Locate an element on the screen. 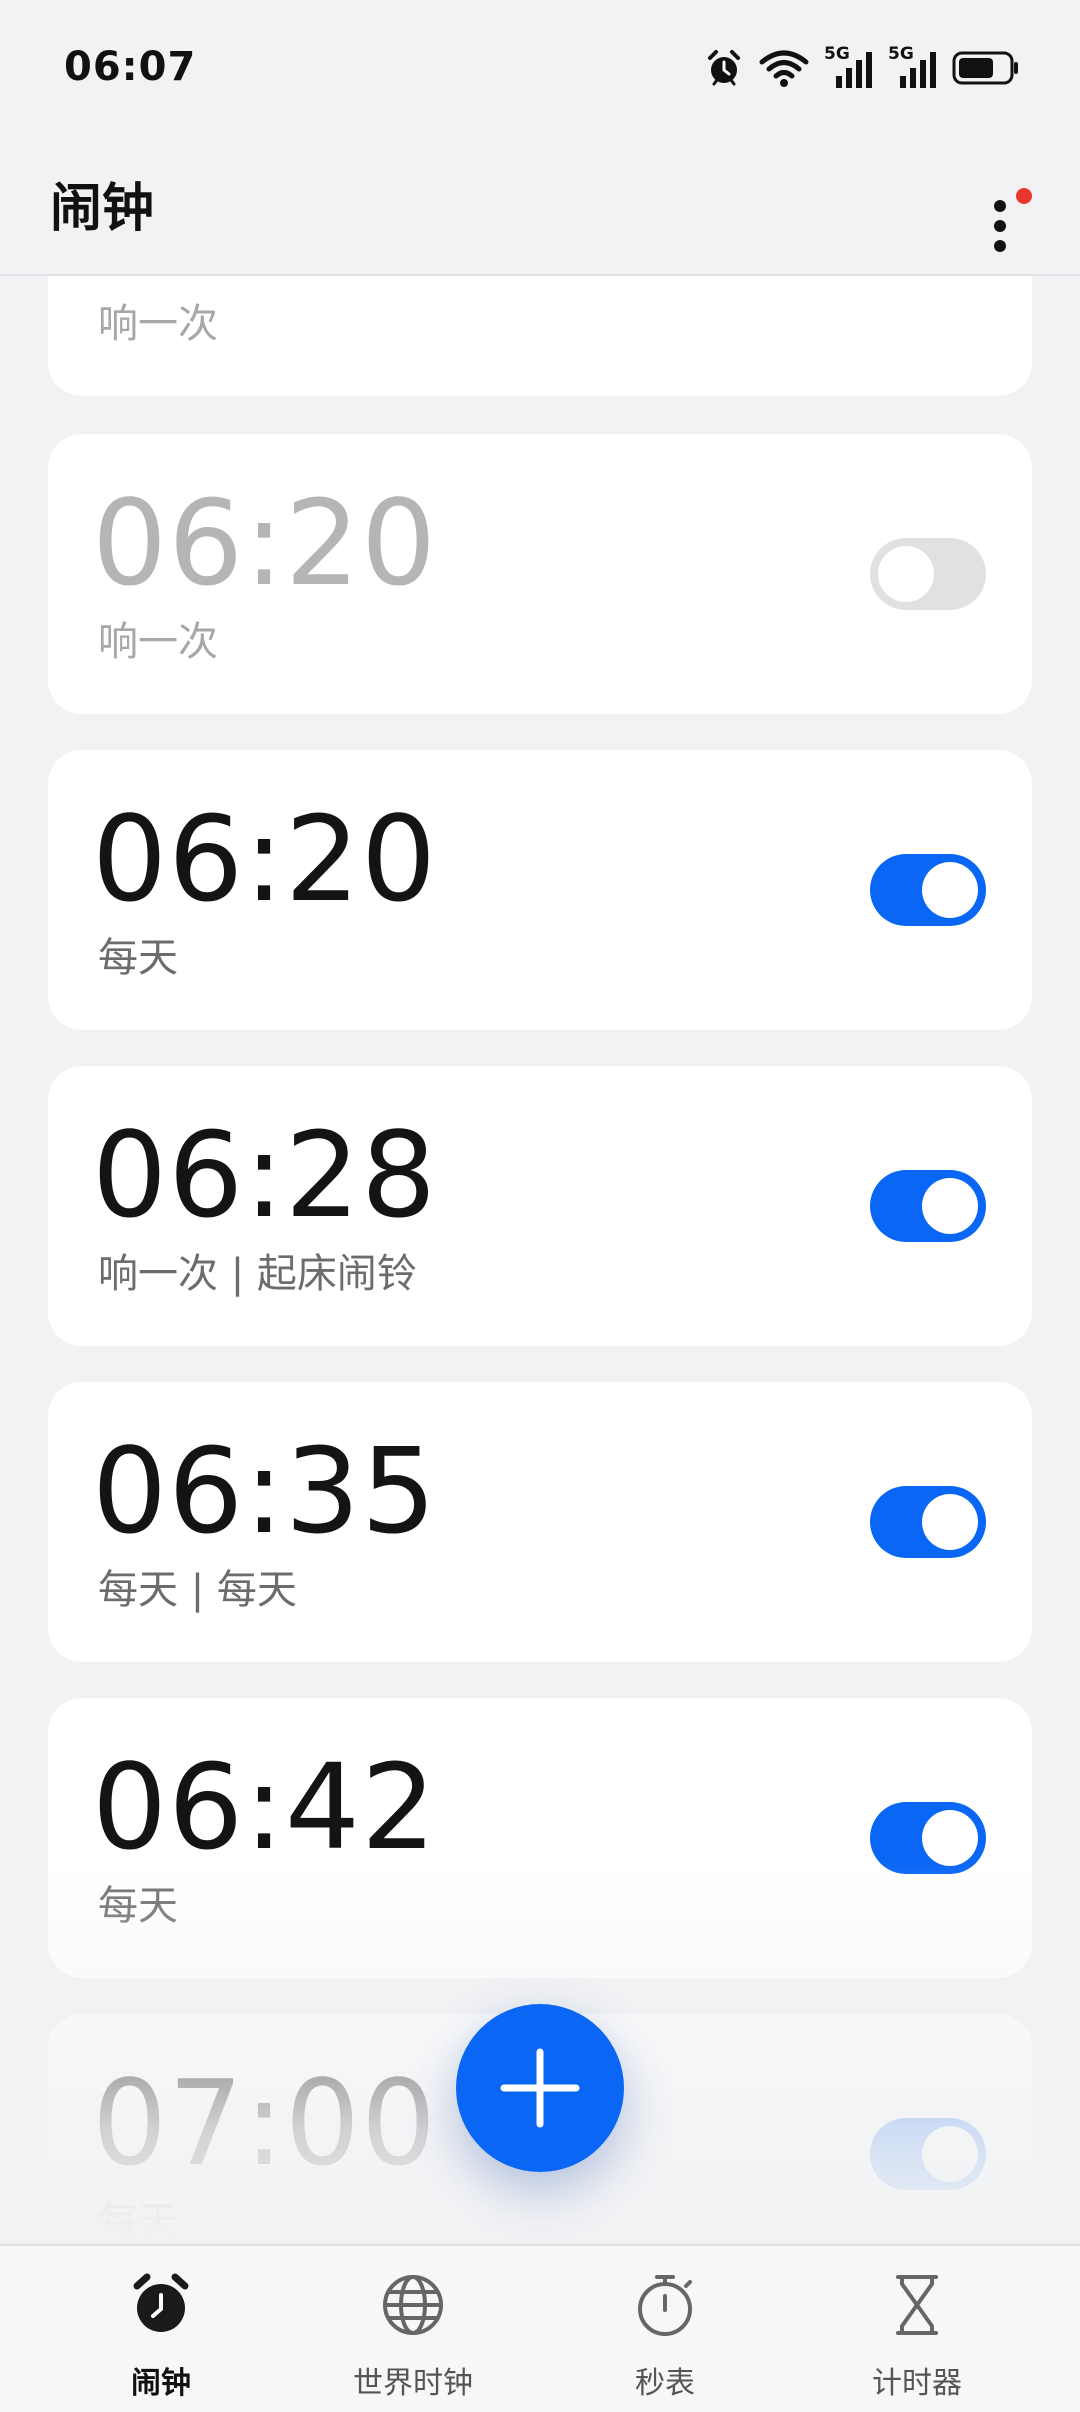 The image size is (1080, 2412). nav-tab-alarm: 闹钟 is located at coordinates (161, 2329).